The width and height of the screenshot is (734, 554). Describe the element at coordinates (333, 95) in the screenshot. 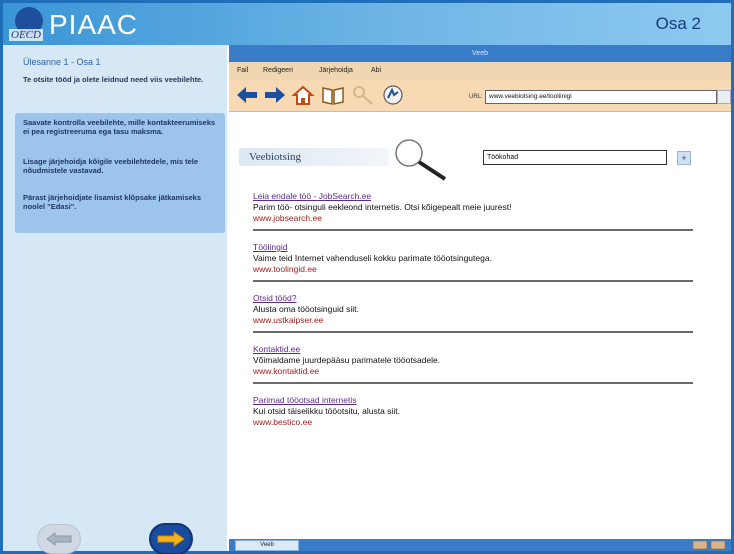

I see `bookmarks-book-icon` at that location.